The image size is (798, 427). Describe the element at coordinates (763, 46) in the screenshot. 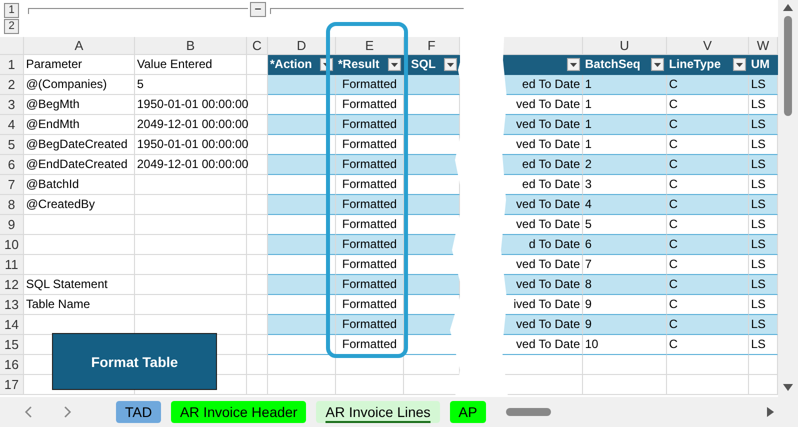

I see `column-letter: W` at that location.